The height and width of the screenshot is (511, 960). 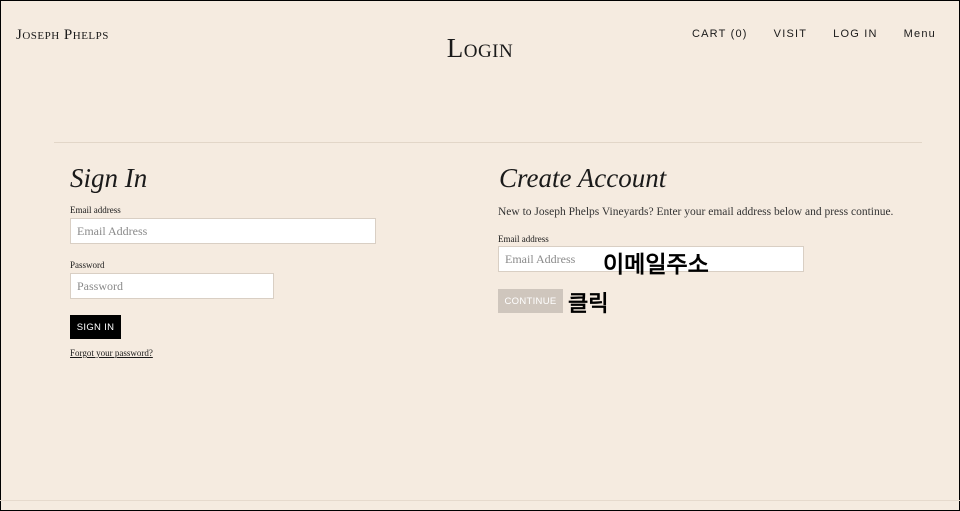 What do you see at coordinates (95, 210) in the screenshot?
I see `sign-in-email-label: Email address` at bounding box center [95, 210].